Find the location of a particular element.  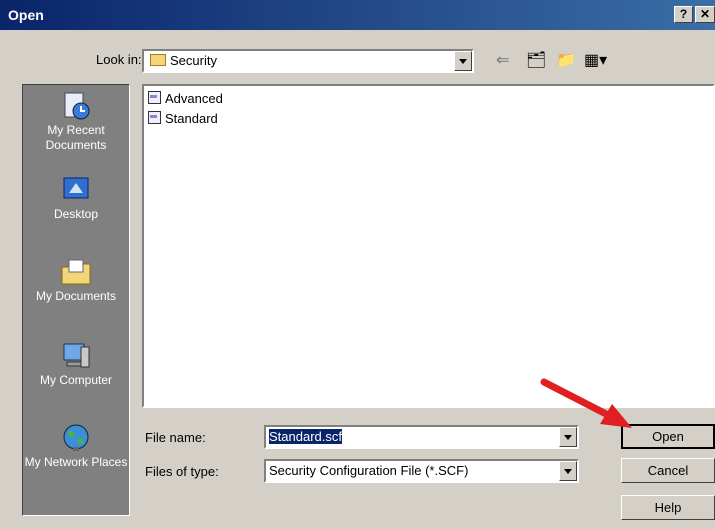

my-documents-icon is located at coordinates (76, 272).